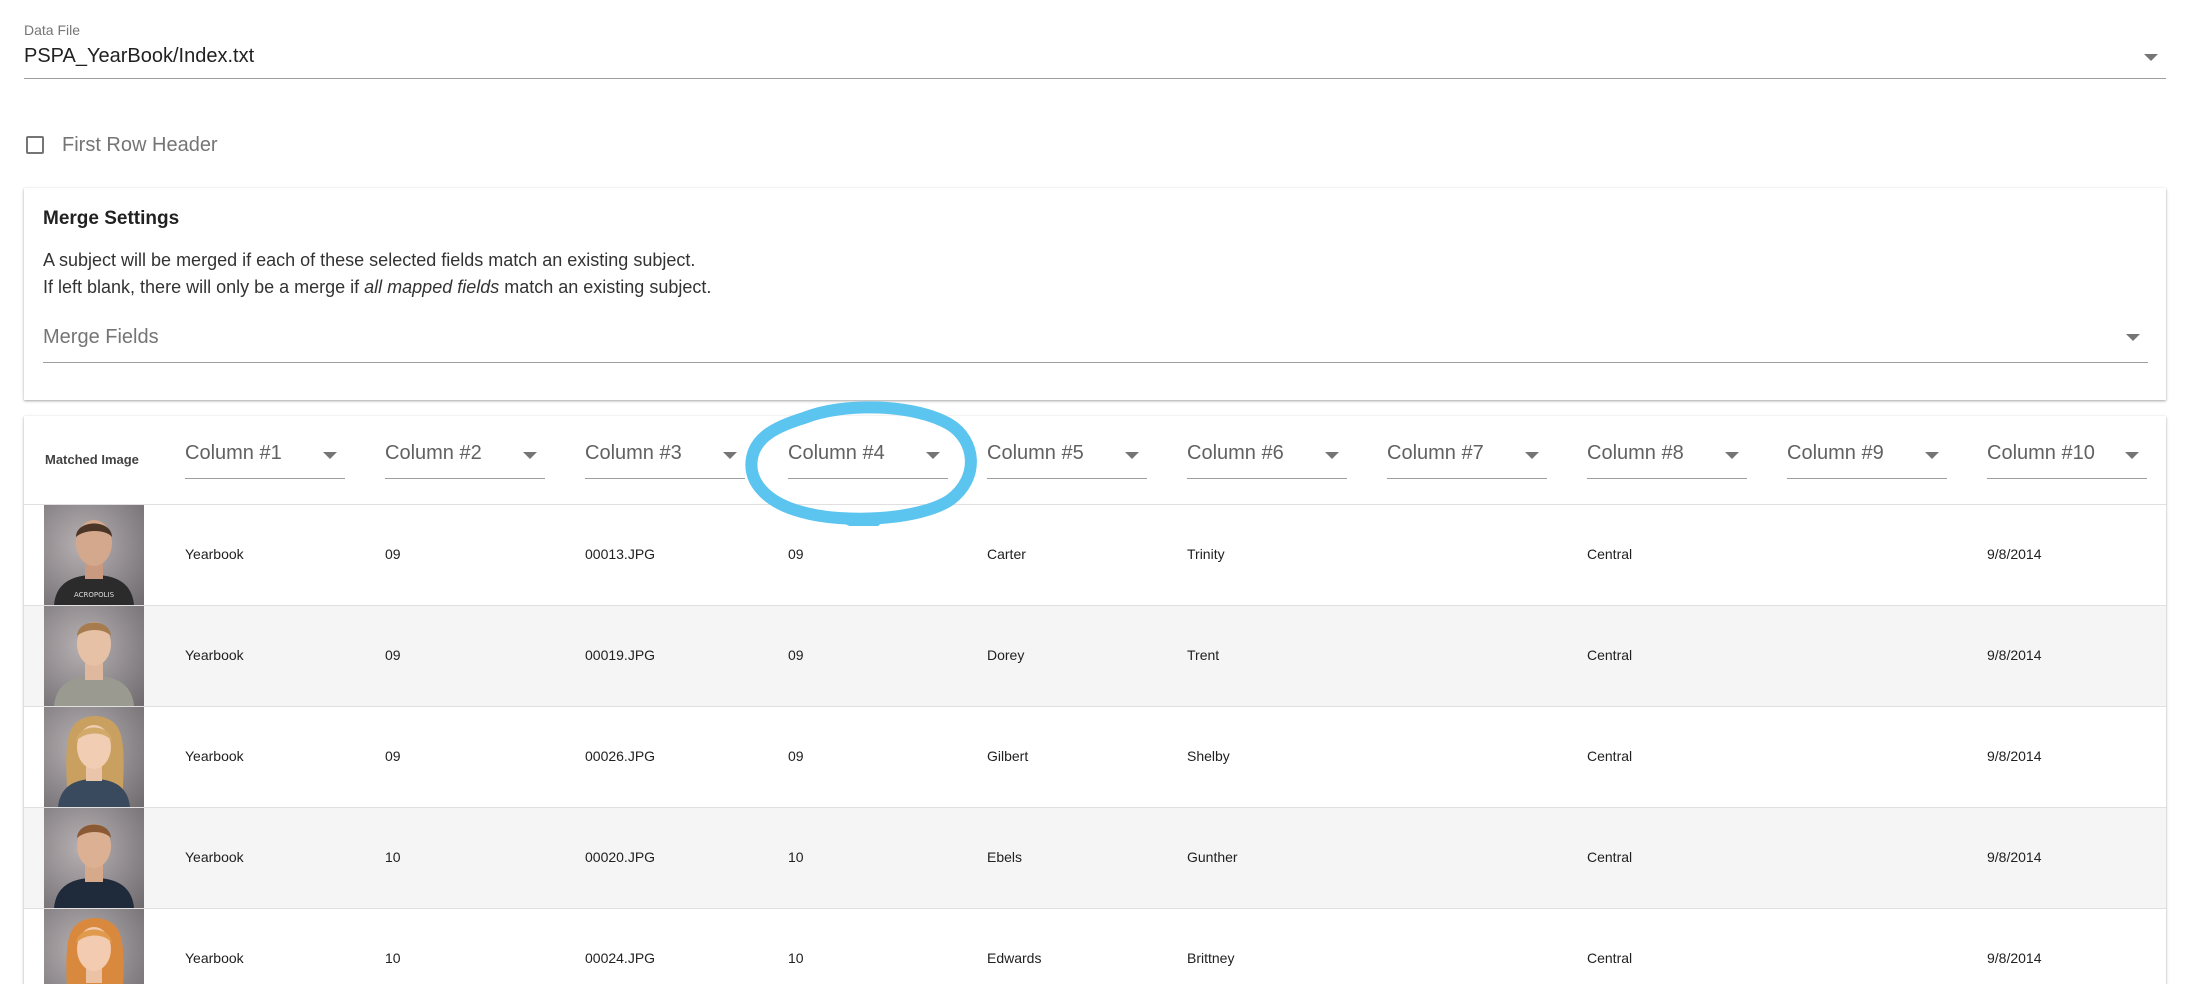  I want to click on svg-text: ACROPOLIS, so click(94, 595).